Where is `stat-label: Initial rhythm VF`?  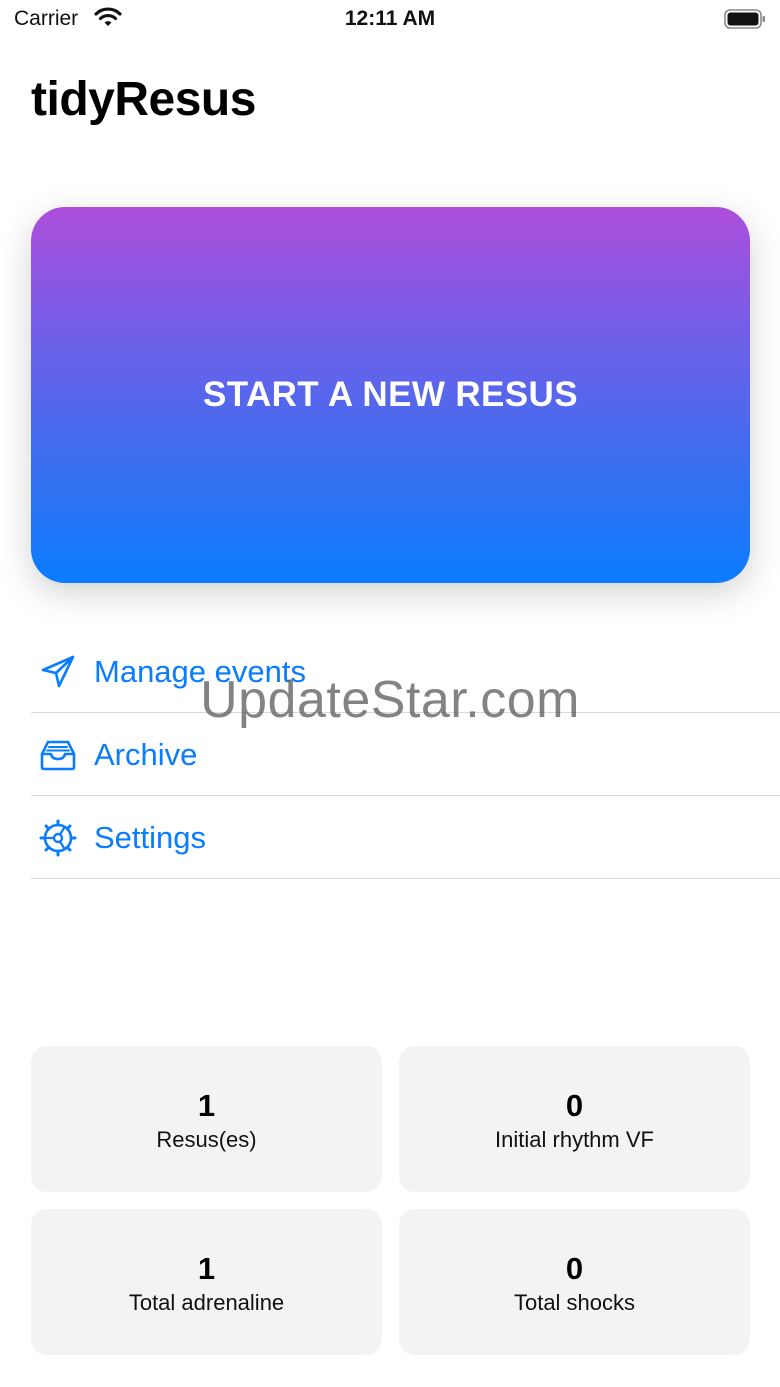
stat-label: Initial rhythm VF is located at coordinates (574, 1139).